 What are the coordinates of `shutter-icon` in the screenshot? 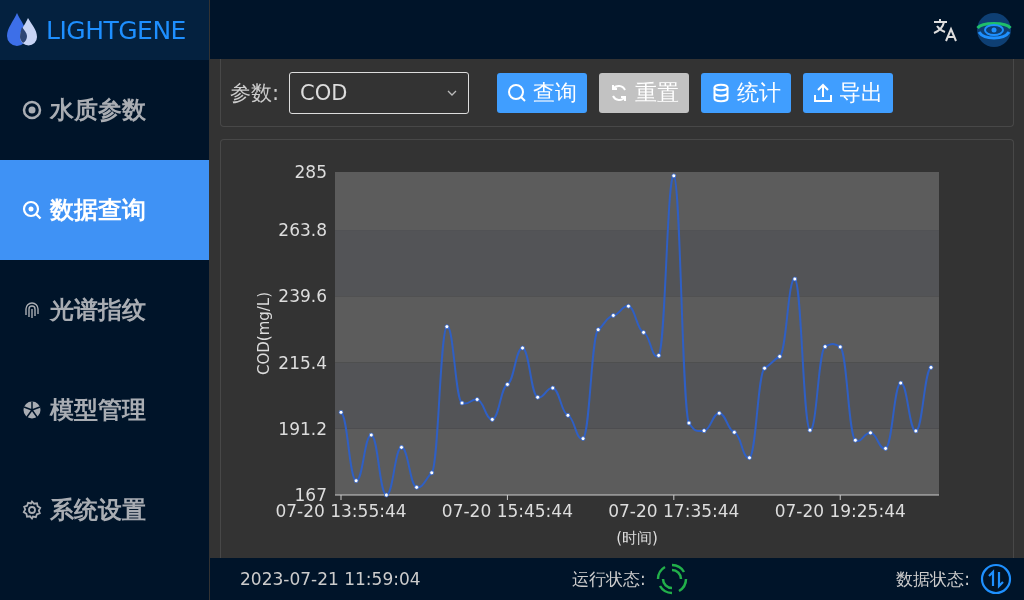 It's located at (32, 410).